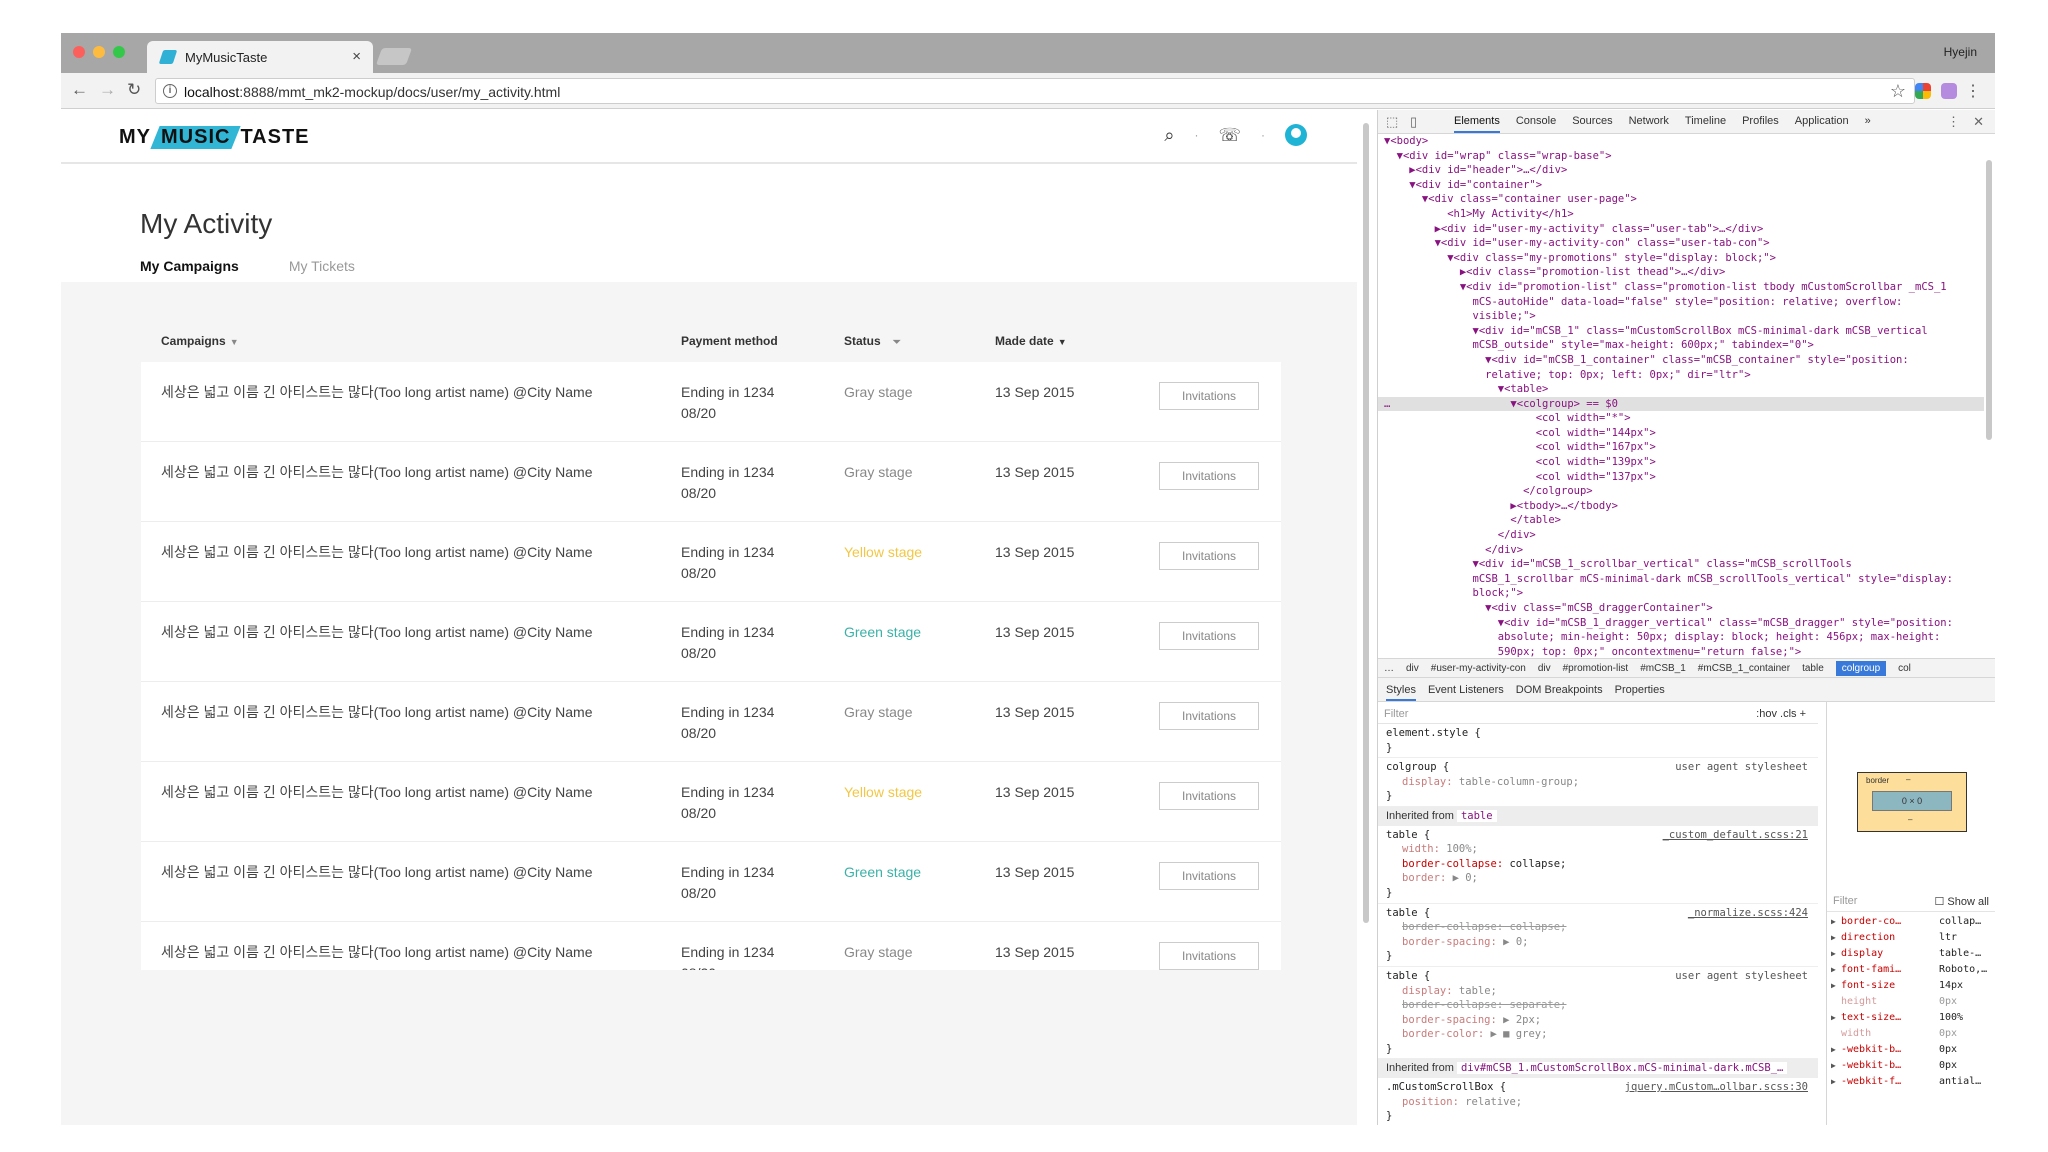 Image resolution: width=2048 pixels, height=1152 pixels. Describe the element at coordinates (1466, 692) in the screenshot. I see `subtab-eventlisteners: Event Listeners` at that location.